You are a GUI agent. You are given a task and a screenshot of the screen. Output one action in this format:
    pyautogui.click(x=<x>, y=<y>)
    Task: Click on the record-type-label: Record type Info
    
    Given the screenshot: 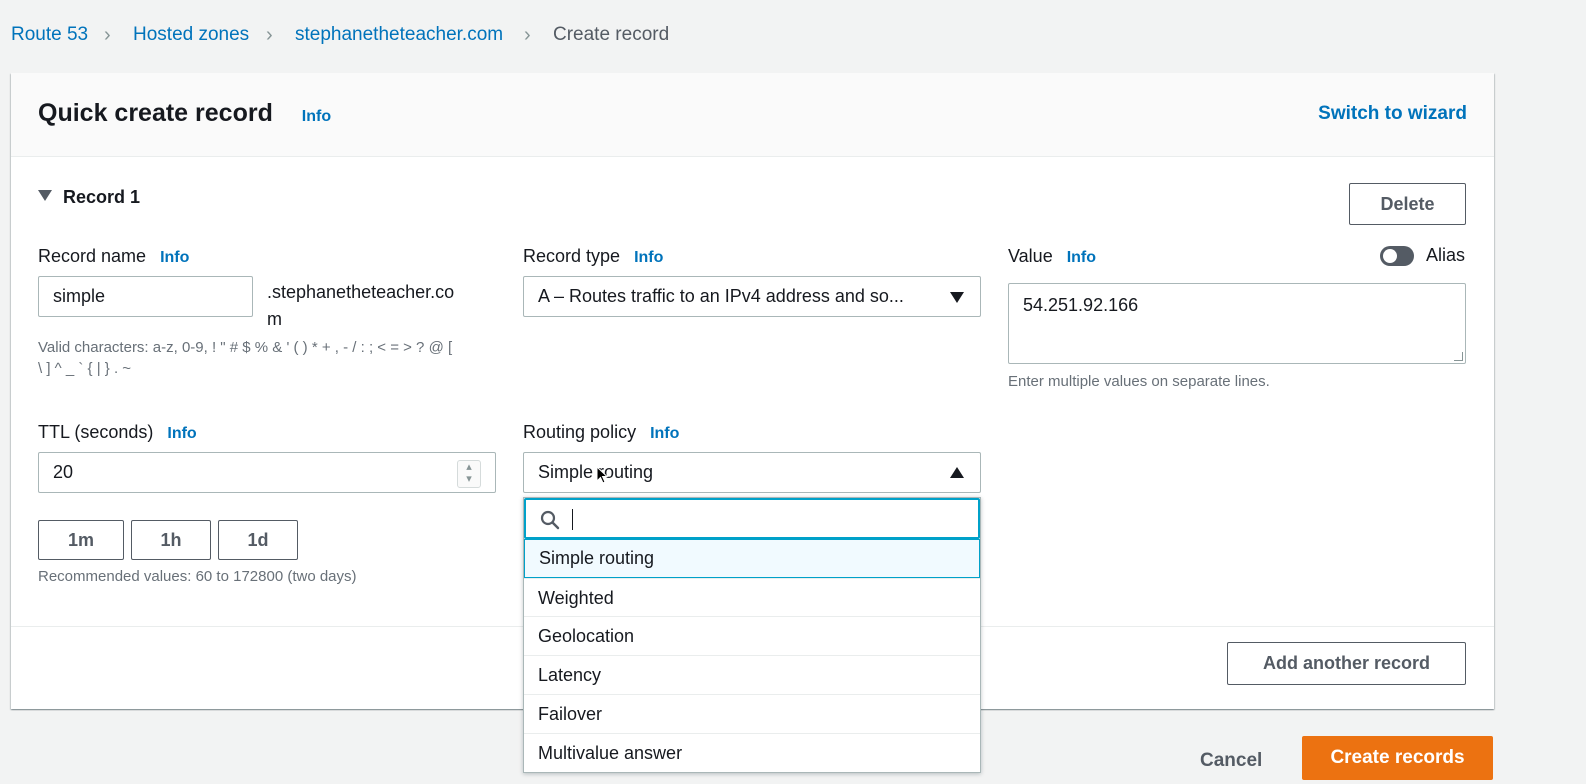 What is the action you would take?
    pyautogui.click(x=593, y=256)
    